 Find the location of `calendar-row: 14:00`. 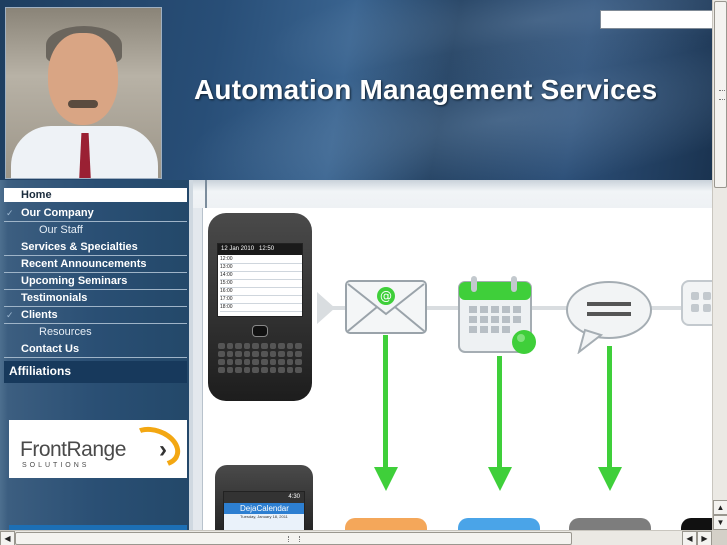

calendar-row: 14:00 is located at coordinates (261, 276).